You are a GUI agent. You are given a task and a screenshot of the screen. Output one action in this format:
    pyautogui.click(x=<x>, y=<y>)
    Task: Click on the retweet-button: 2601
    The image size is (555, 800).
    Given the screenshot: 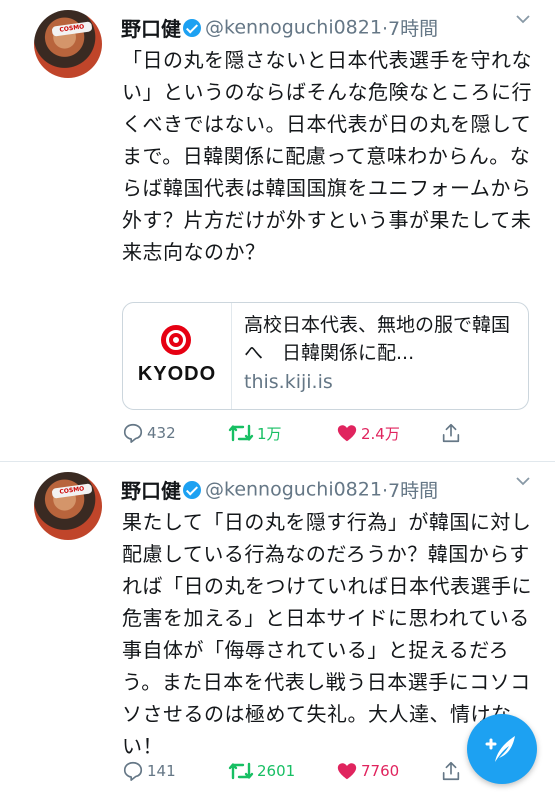 What is the action you would take?
    pyautogui.click(x=261, y=773)
    